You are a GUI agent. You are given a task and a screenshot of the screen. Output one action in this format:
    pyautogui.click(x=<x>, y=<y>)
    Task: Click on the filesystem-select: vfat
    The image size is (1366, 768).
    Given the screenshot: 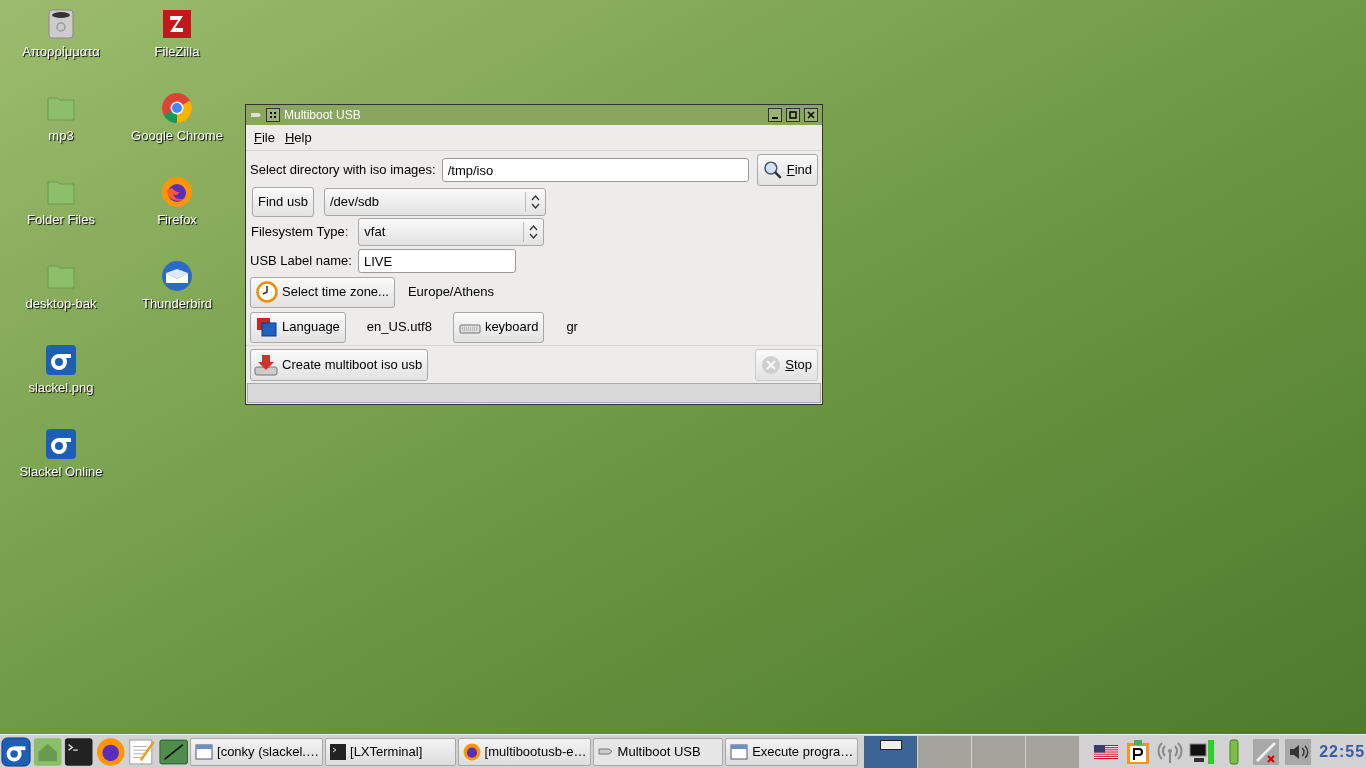 What is the action you would take?
    pyautogui.click(x=451, y=232)
    